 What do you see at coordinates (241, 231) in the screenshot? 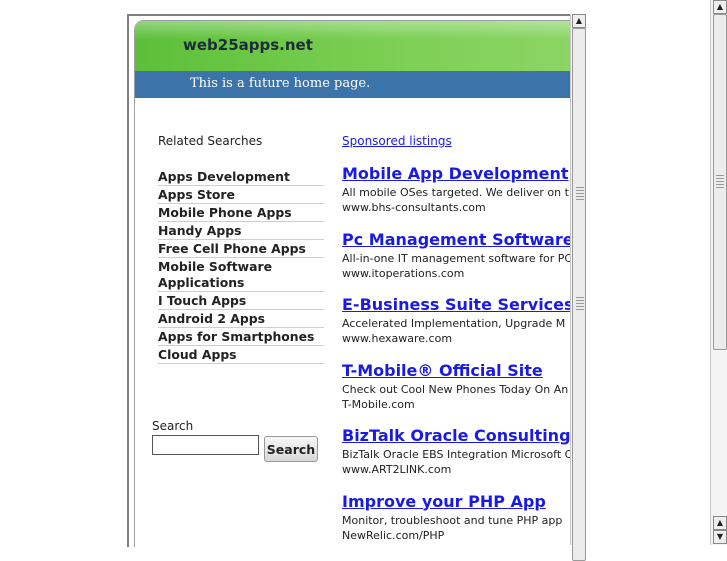
I see `related-search-link: Handy Apps` at bounding box center [241, 231].